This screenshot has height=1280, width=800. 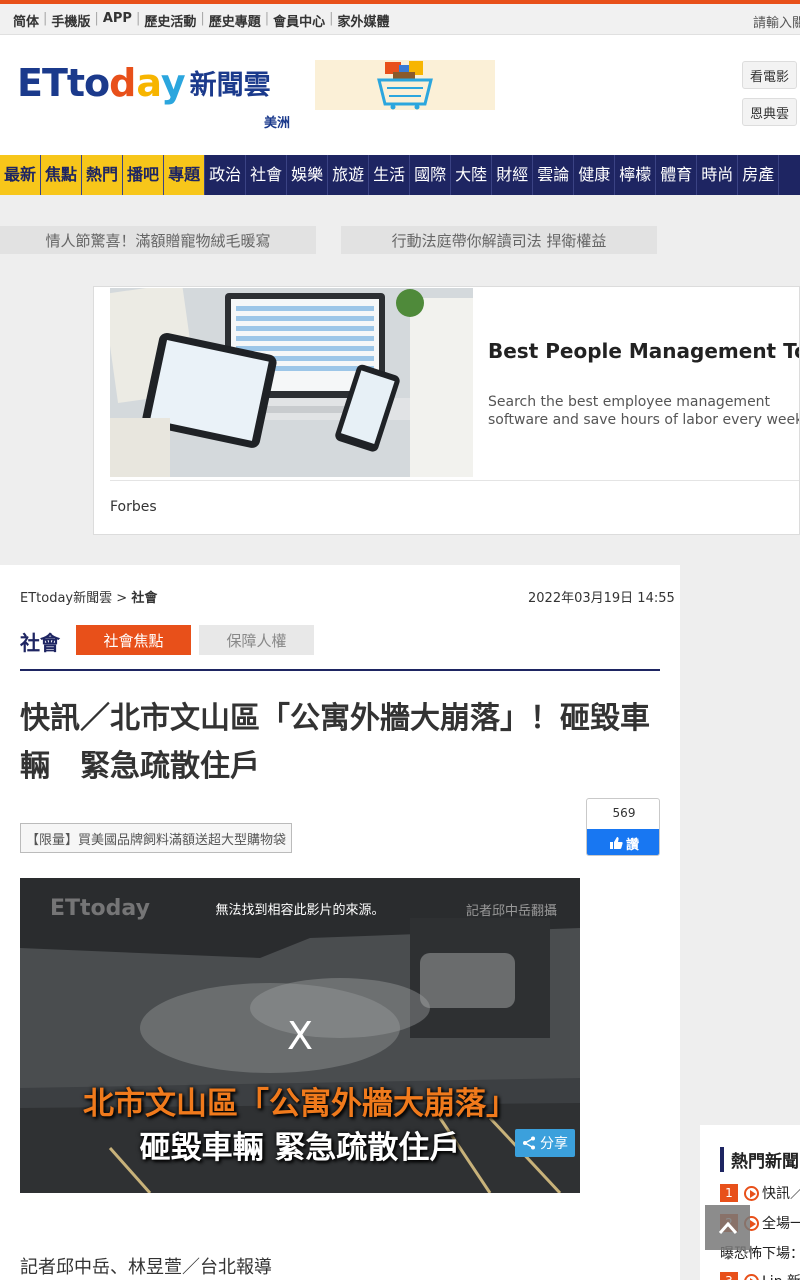 I want to click on promo-court: 行動法庭帶你解讀司法 捍衛權益, so click(x=499, y=240).